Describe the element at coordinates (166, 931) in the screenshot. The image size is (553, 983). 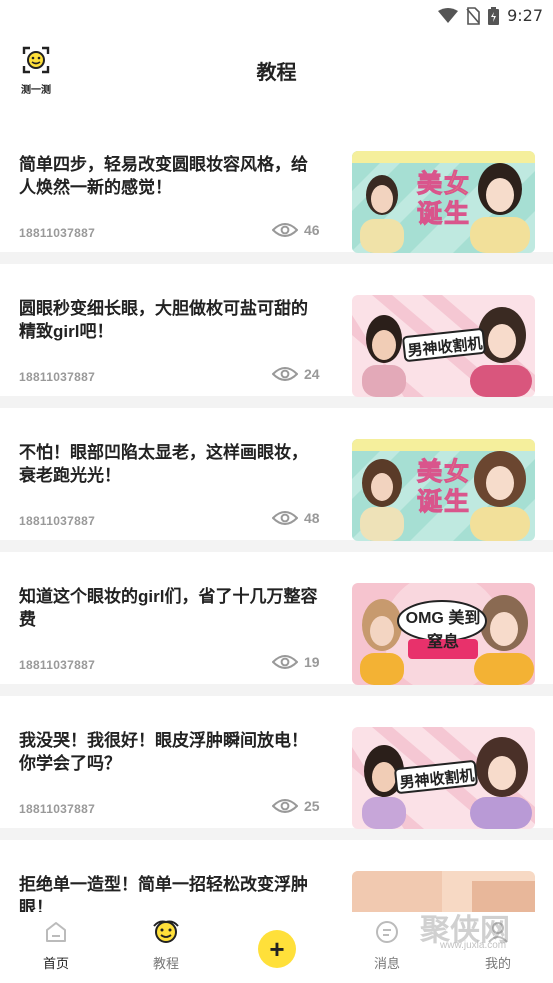
I see `tutorial-face-icon` at that location.